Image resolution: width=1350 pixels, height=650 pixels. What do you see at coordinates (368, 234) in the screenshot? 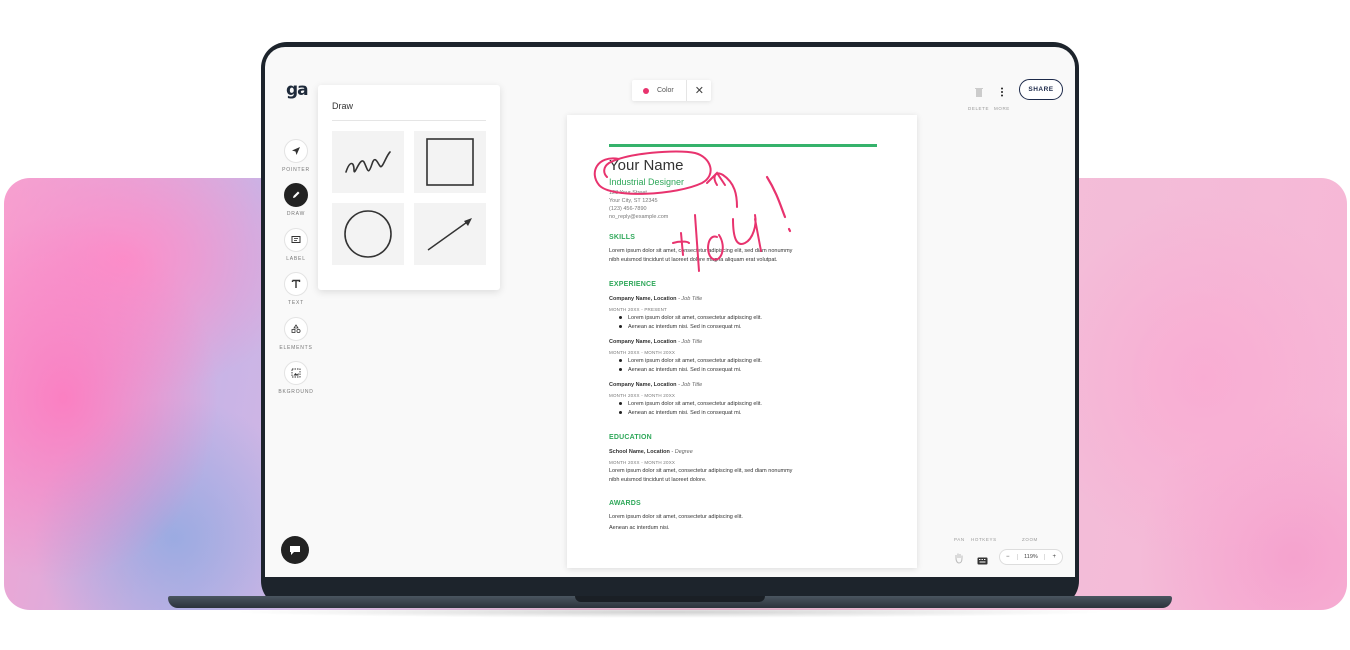
I see `circle-icon` at bounding box center [368, 234].